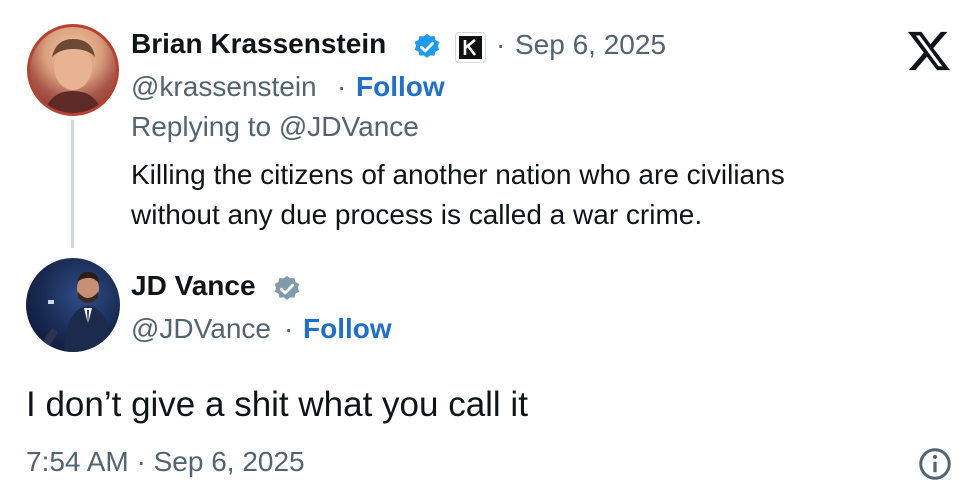  I want to click on replying-to-line: Replying to @JDVance, so click(275, 127).